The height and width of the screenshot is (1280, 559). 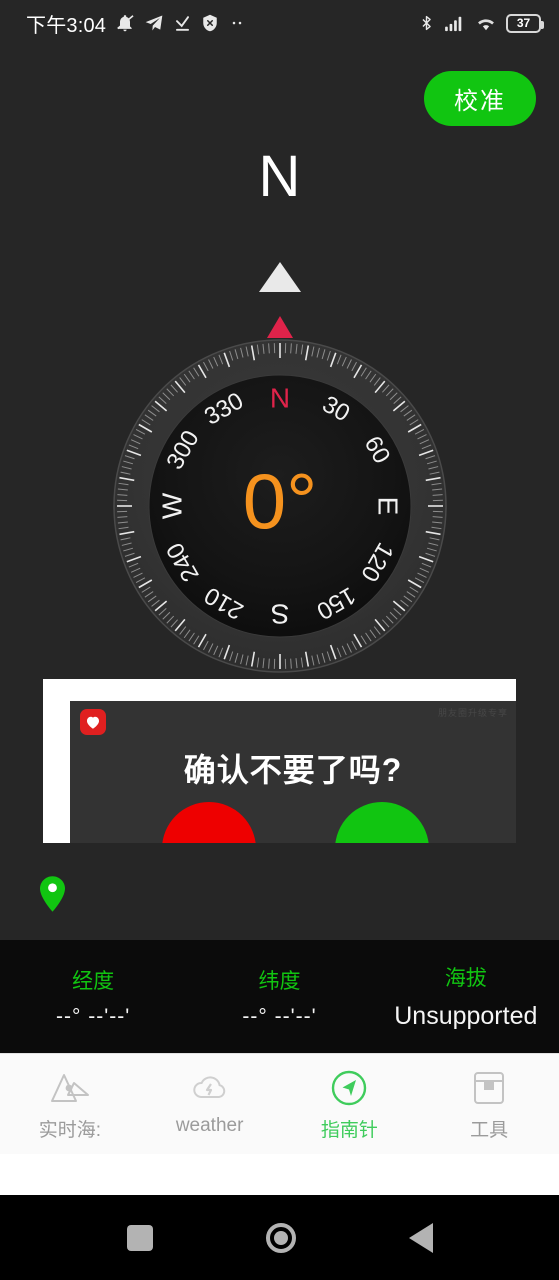 What do you see at coordinates (279, 398) in the screenshot?
I see `compass-tick-label: N` at bounding box center [279, 398].